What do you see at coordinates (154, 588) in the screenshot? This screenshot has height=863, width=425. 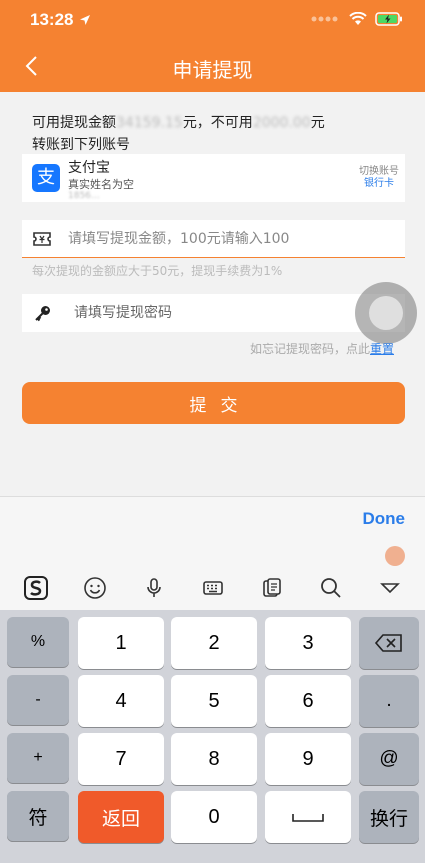 I see `microphone-icon` at bounding box center [154, 588].